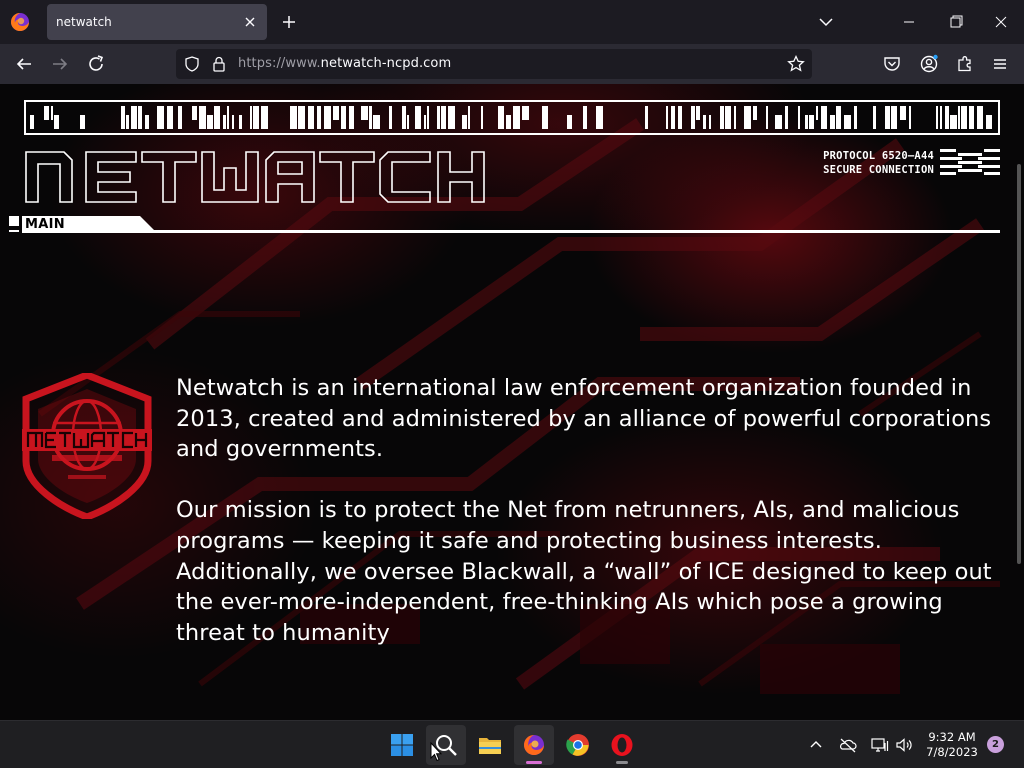 The height and width of the screenshot is (768, 1024). Describe the element at coordinates (816, 745) in the screenshot. I see `chevron-up-icon` at that location.